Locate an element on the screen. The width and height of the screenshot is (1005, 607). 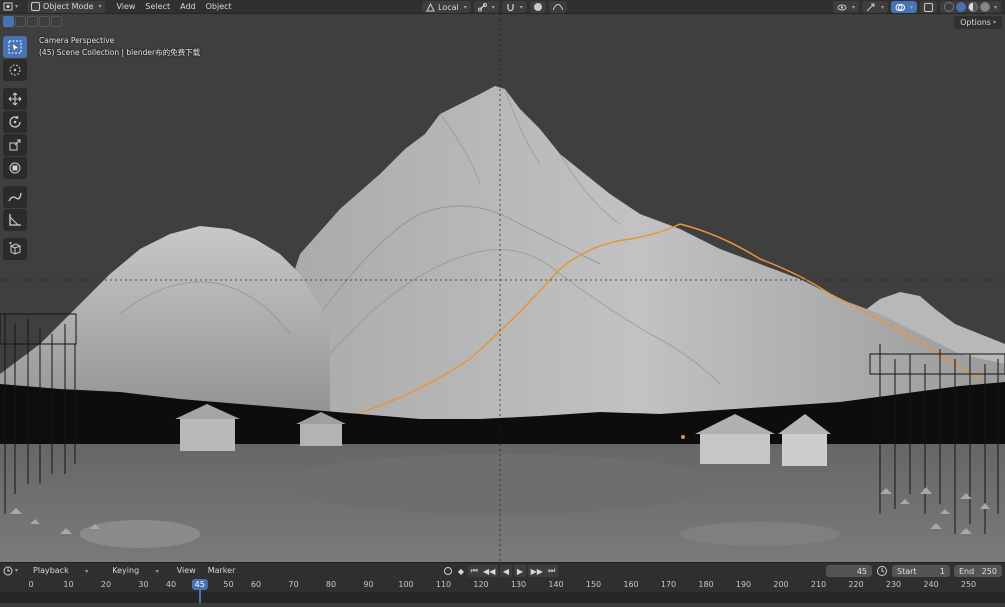
move-icon is located at coordinates (15, 99).